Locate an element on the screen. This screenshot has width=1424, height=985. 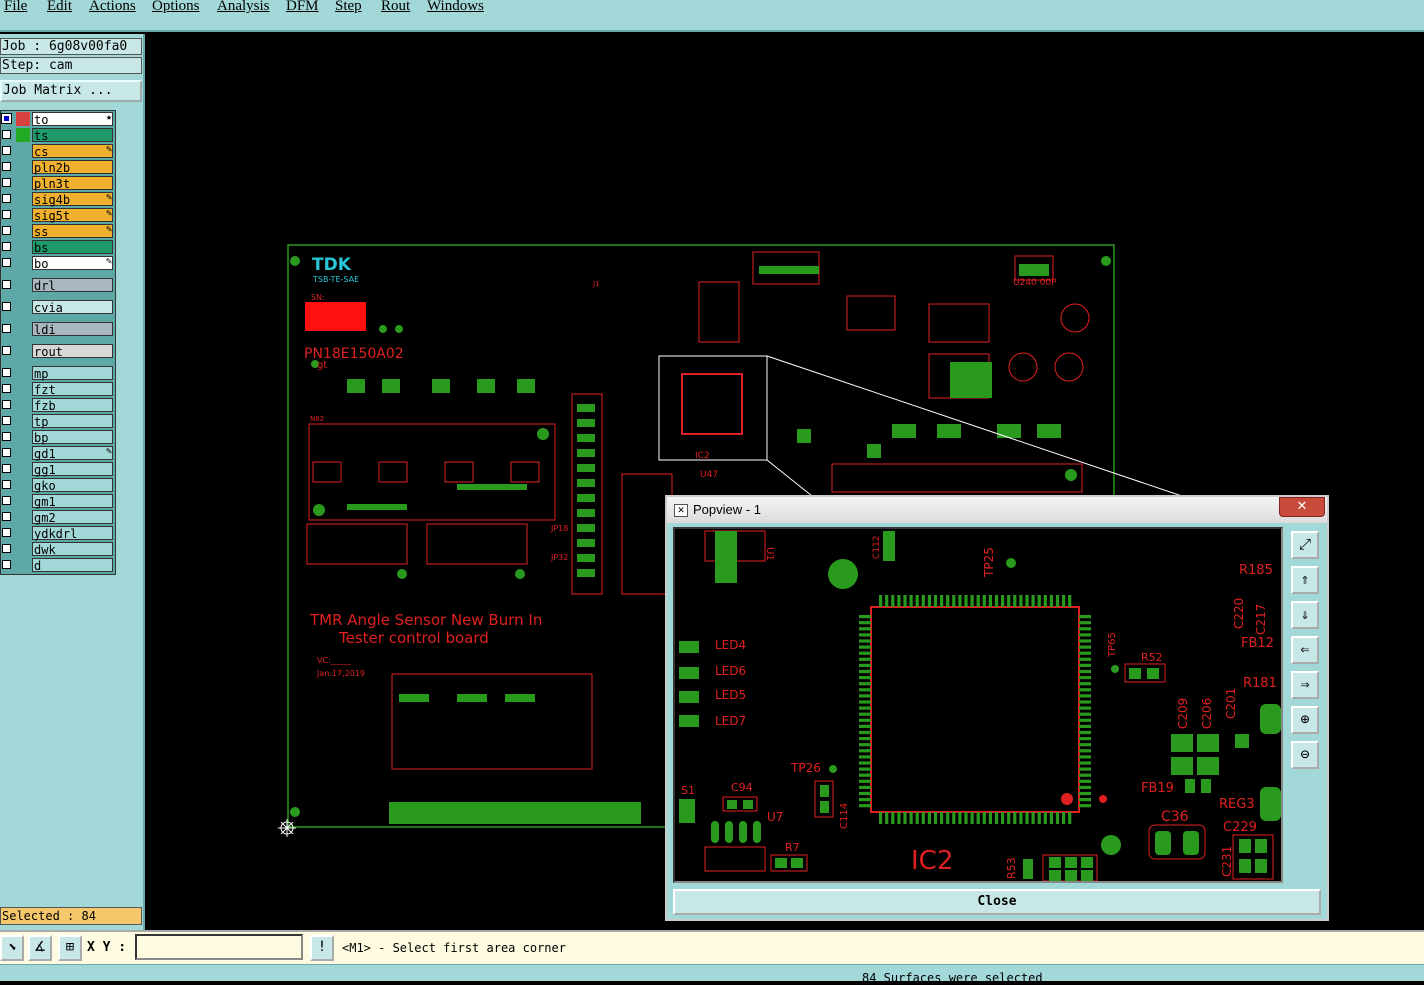
layer-row: d is located at coordinates (58, 565).